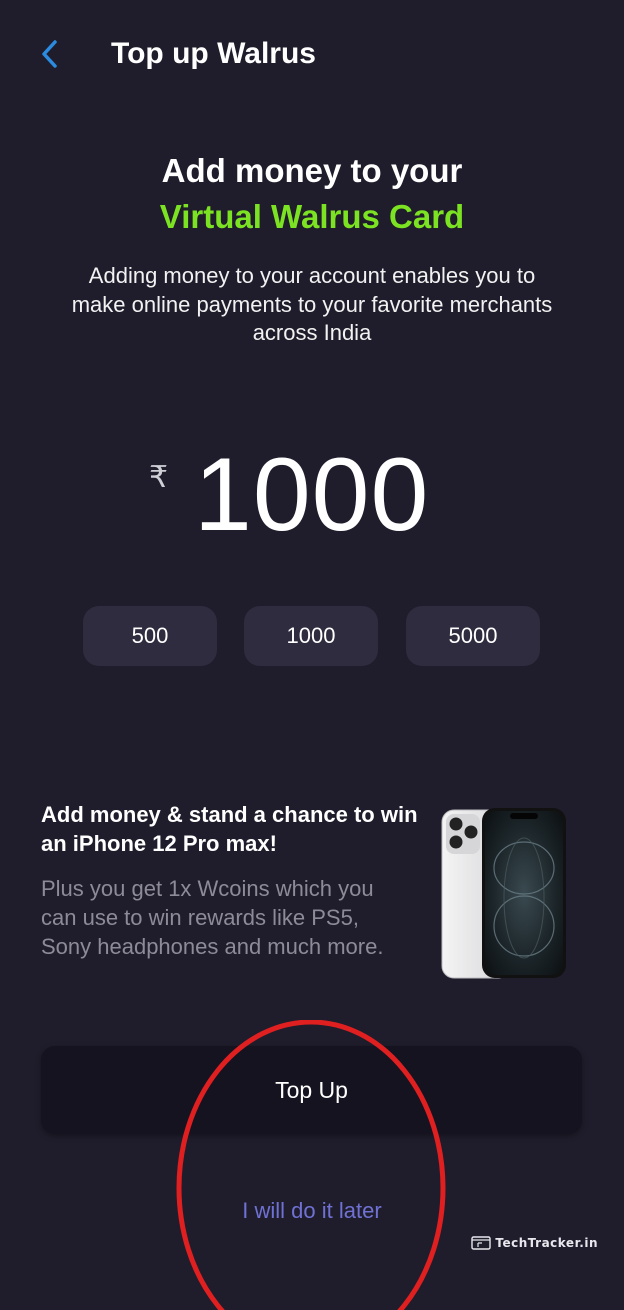  What do you see at coordinates (473, 636) in the screenshot?
I see `quick-amount-5000-button: 5000` at bounding box center [473, 636].